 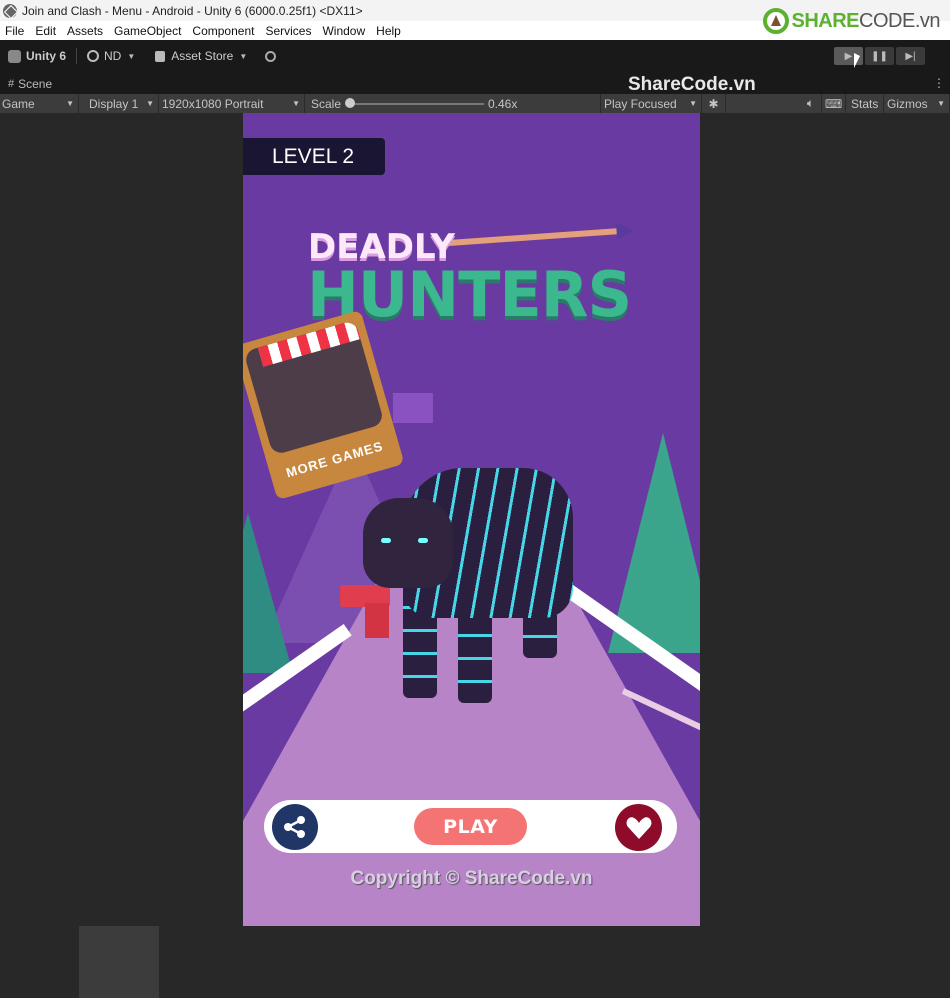 What do you see at coordinates (114, 103) in the screenshot?
I see `display-label: Display 1` at bounding box center [114, 103].